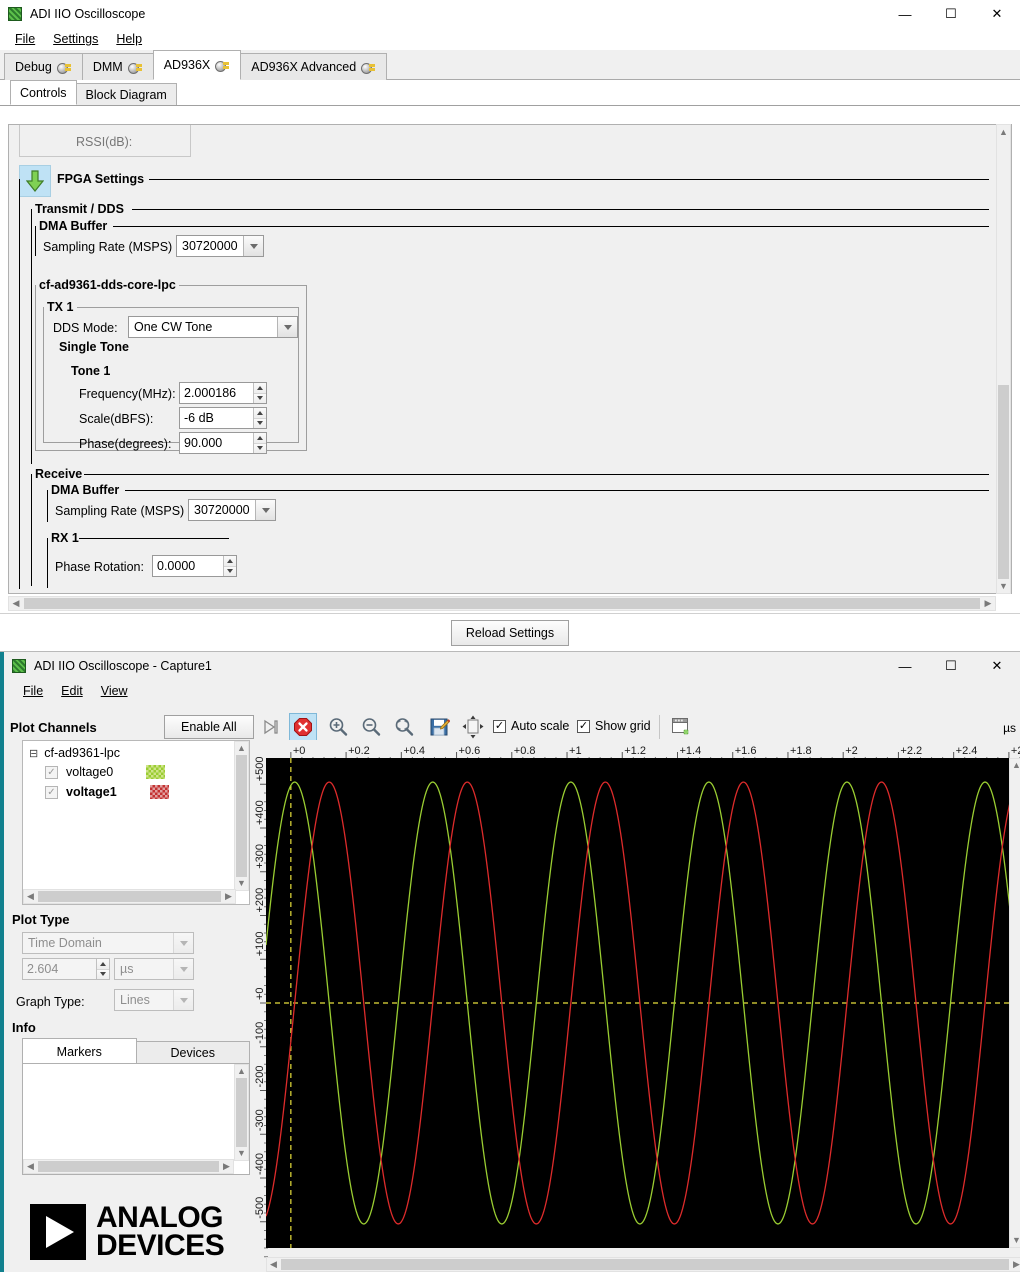  What do you see at coordinates (614, 726) in the screenshot?
I see `show-grid-checkbox: ✓ Show grid` at bounding box center [614, 726].